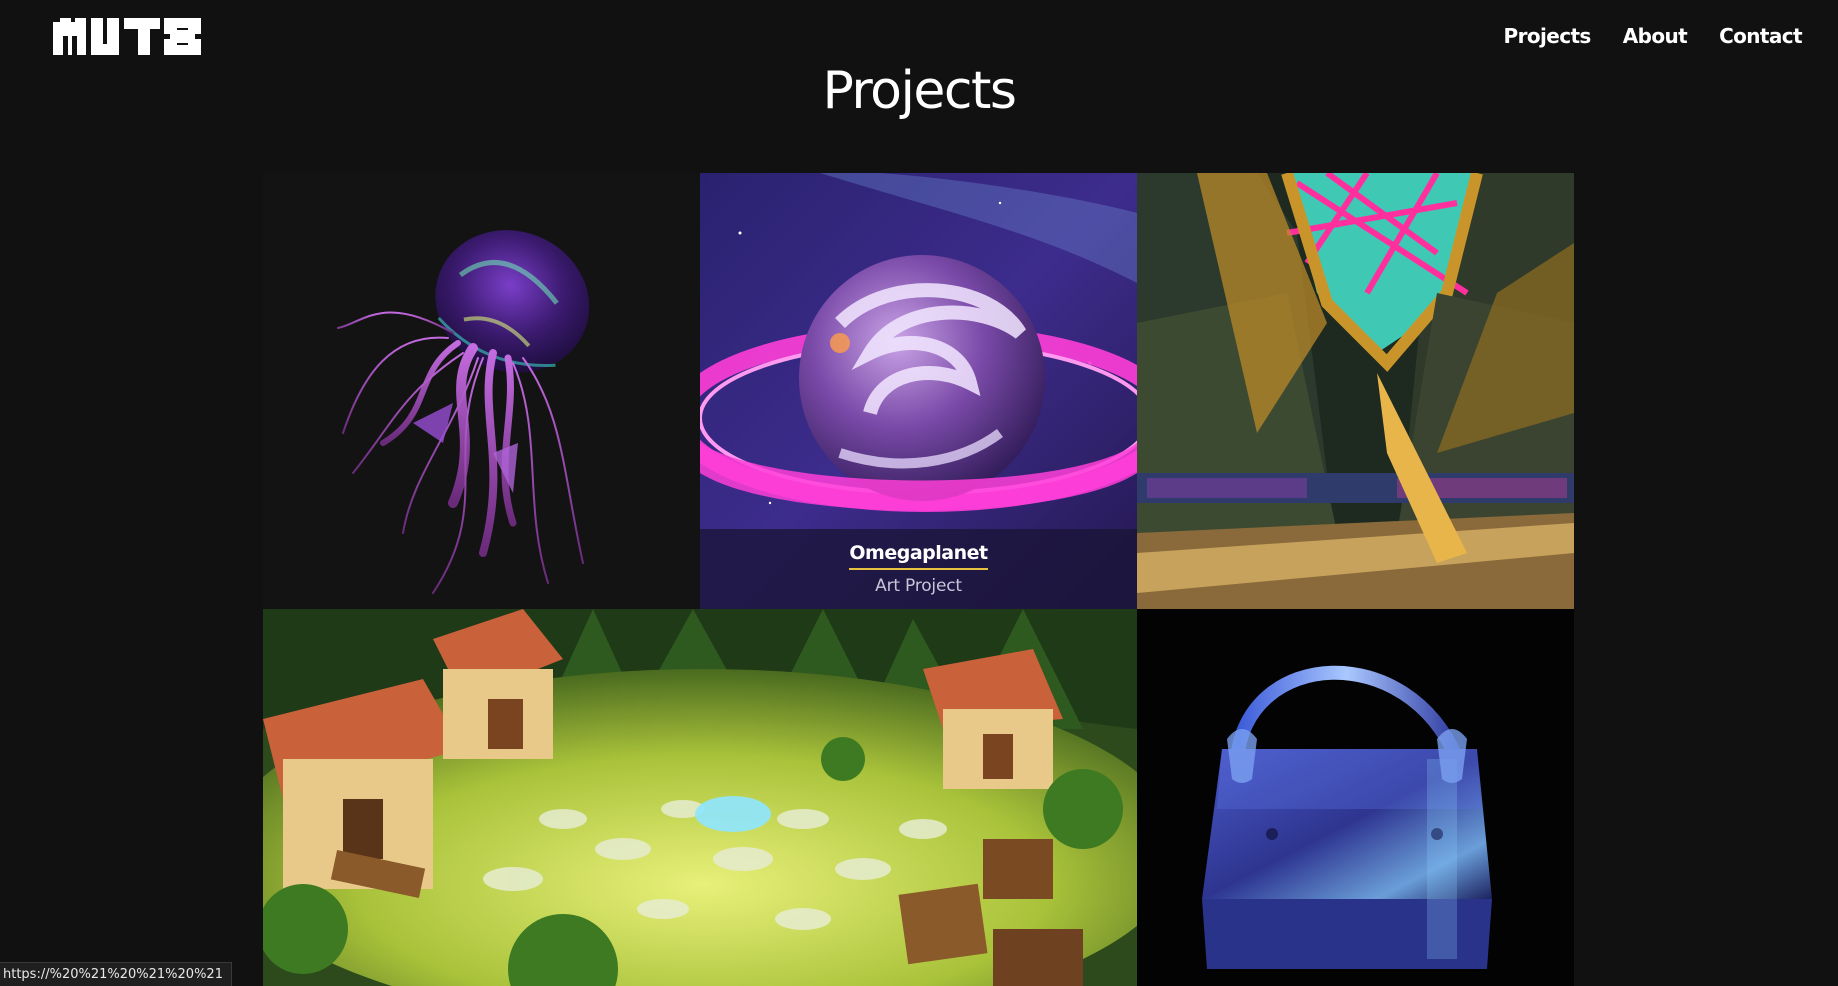 The height and width of the screenshot is (986, 1838). Describe the element at coordinates (1548, 36) in the screenshot. I see `nav-projects: Projects` at that location.